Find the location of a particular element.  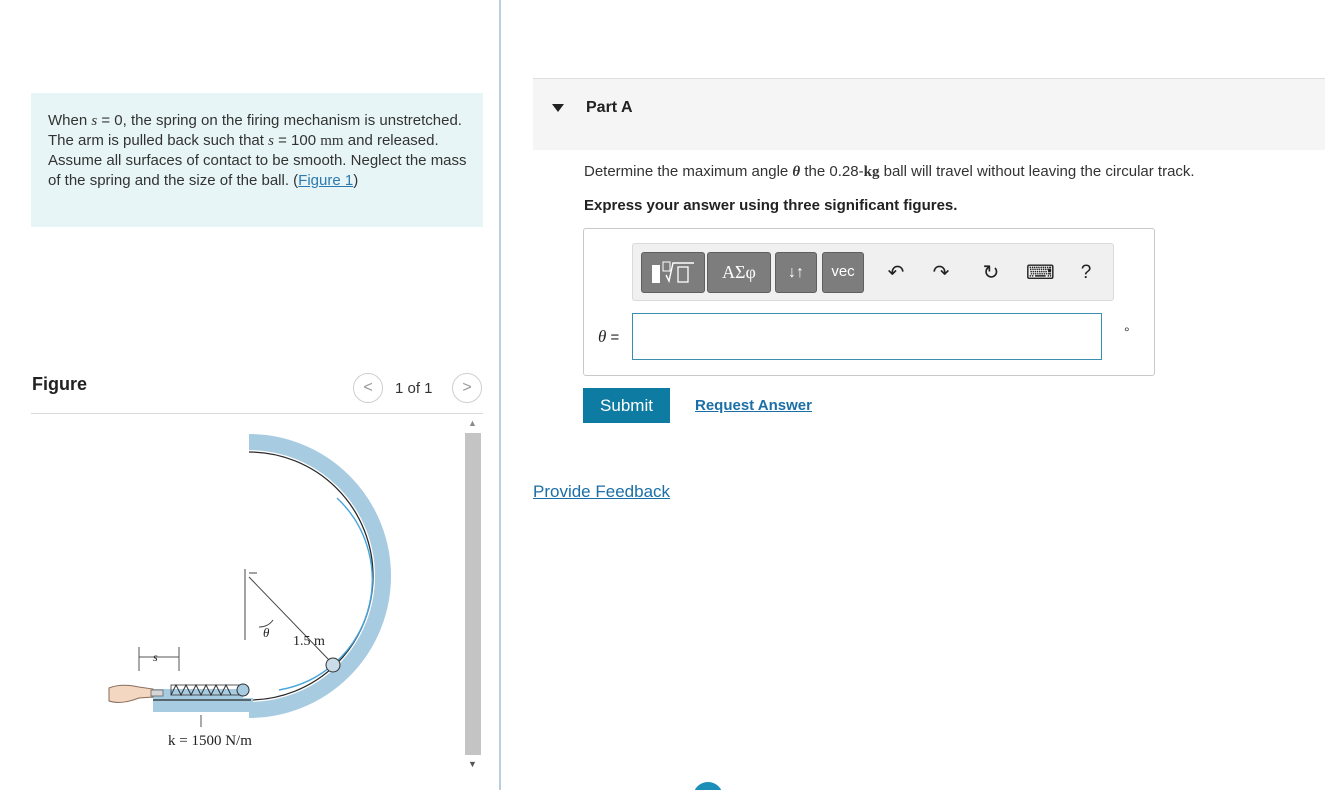

scroll-down-arrow: ▼ is located at coordinates (472, 764).